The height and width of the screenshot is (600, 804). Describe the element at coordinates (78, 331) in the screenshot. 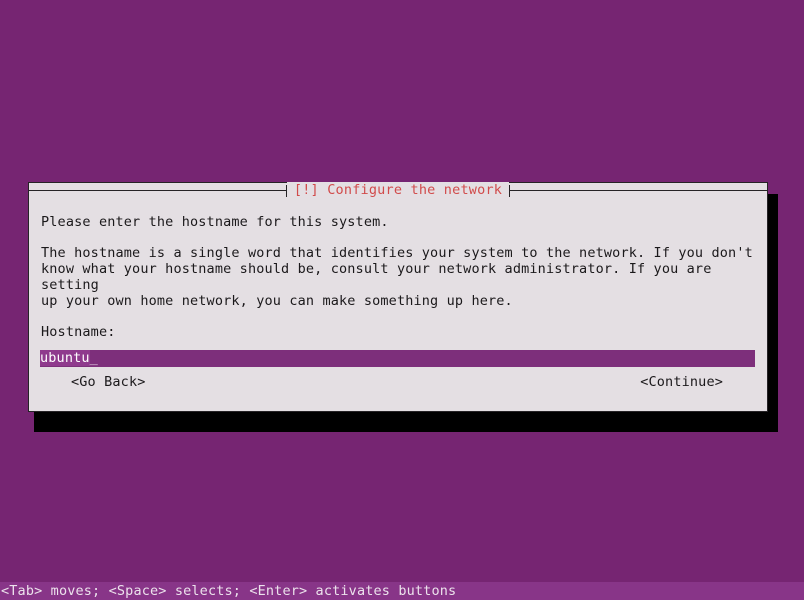

I see `hostname-label: Hostname:` at that location.